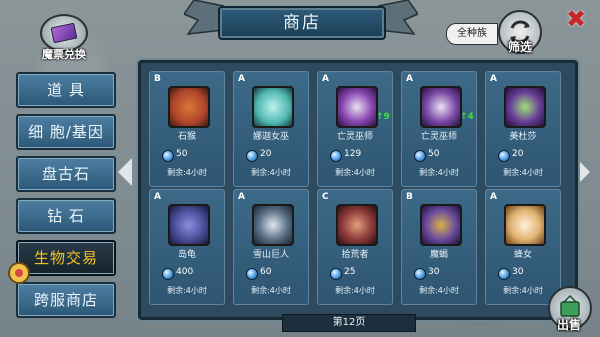 Image resolution: width=600 pixels, height=337 pixels. What do you see at coordinates (355, 129) in the screenshot?
I see `shop-card: A ↑9 亡灵巫师 129 剩余:4小时` at bounding box center [355, 129].